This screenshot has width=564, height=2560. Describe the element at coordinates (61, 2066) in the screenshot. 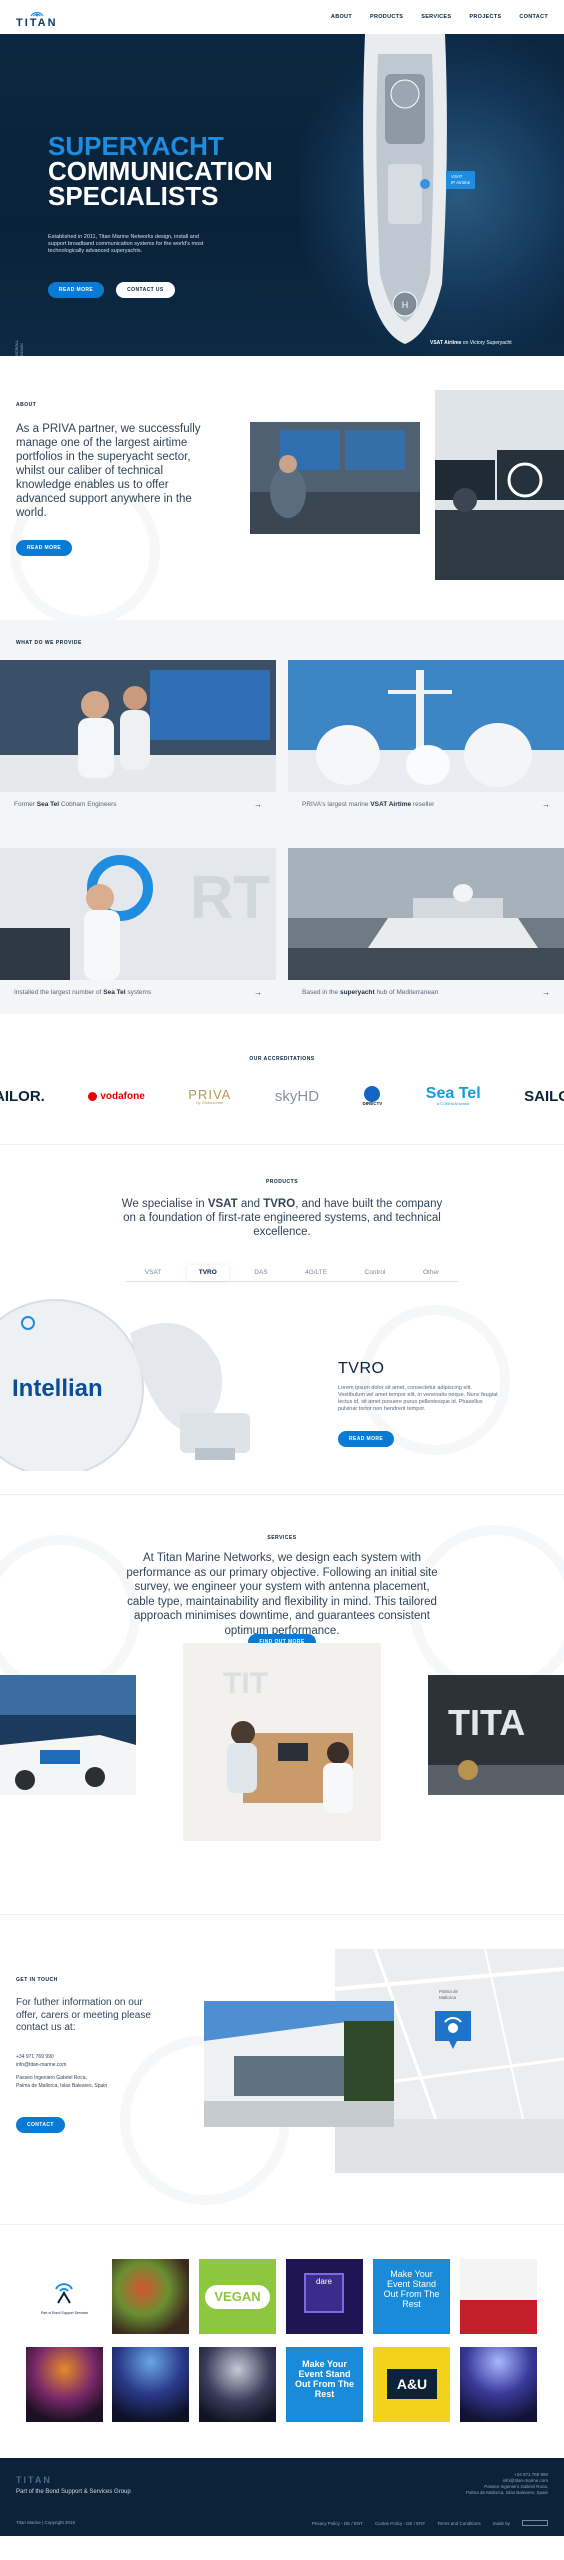

I see `contact-email: info@titan-marine.com` at that location.